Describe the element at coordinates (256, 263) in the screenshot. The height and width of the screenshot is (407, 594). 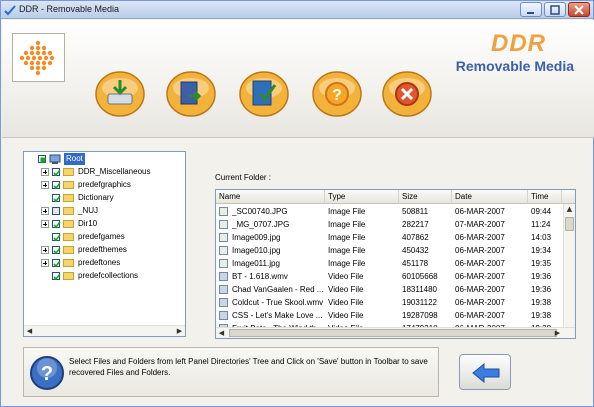
I see `cell-name: Image011.jpg` at that location.